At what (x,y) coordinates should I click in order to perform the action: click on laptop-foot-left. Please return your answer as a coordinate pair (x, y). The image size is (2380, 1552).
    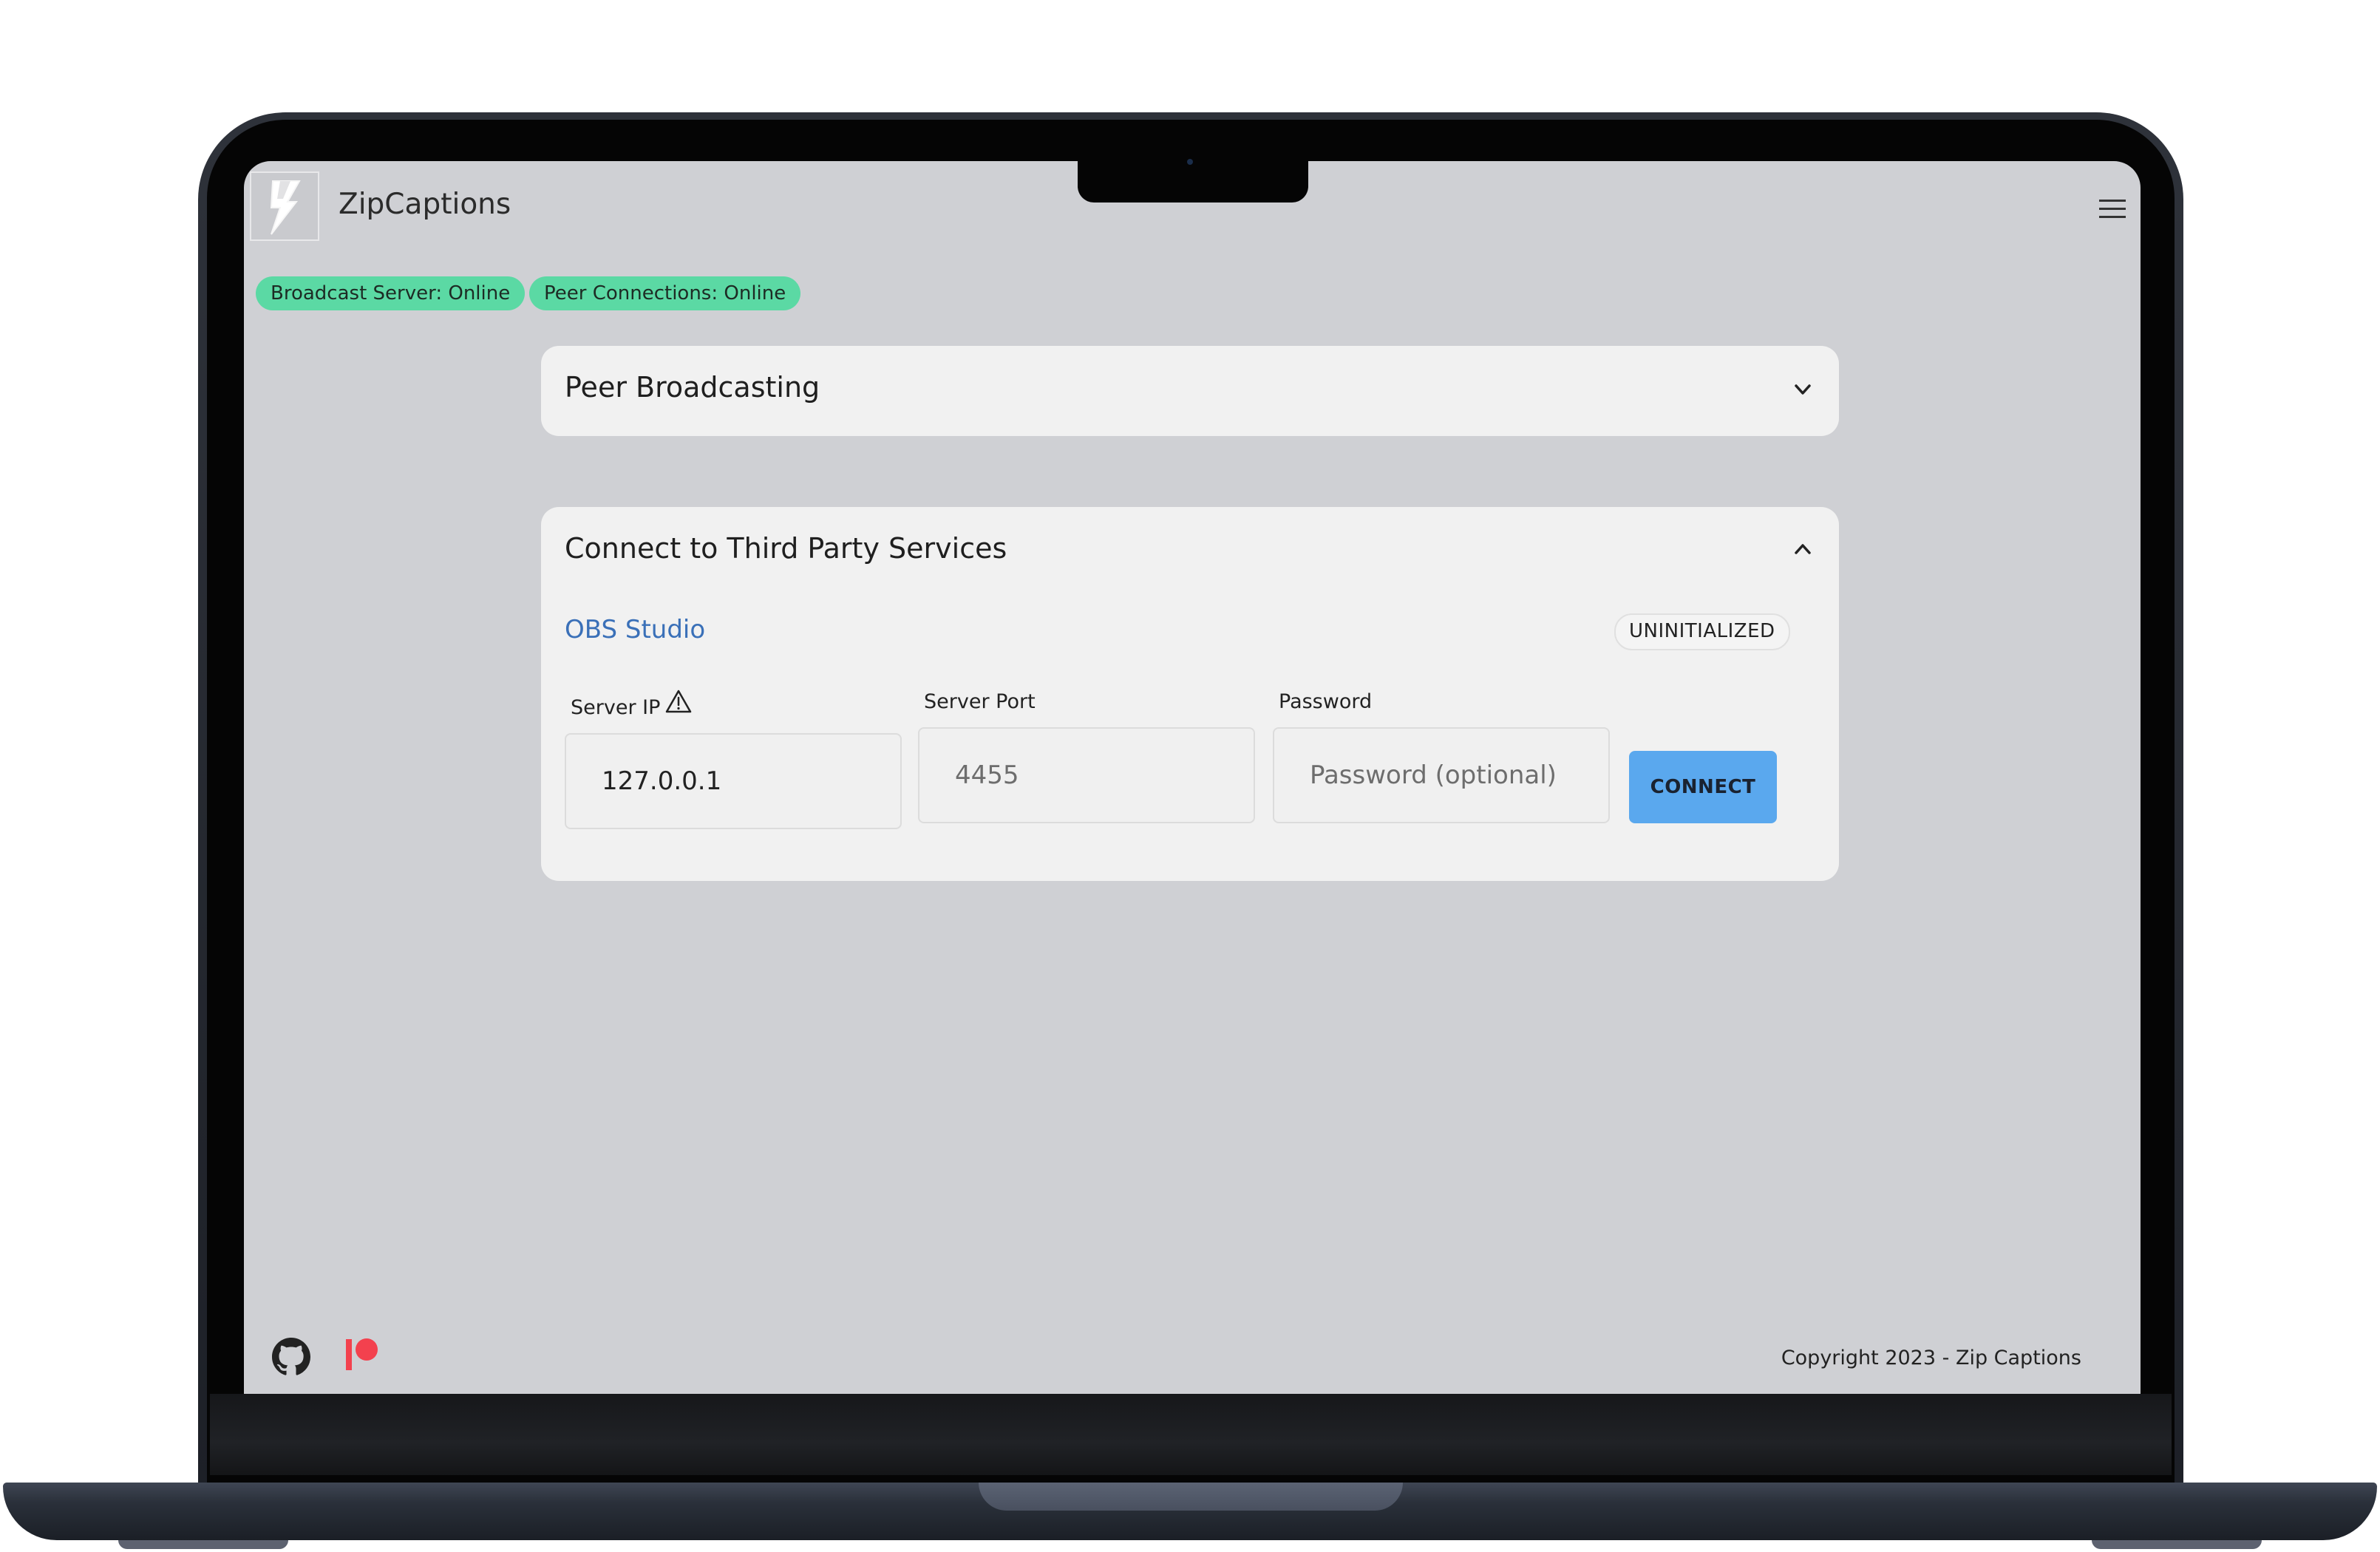
    Looking at the image, I should click on (203, 1545).